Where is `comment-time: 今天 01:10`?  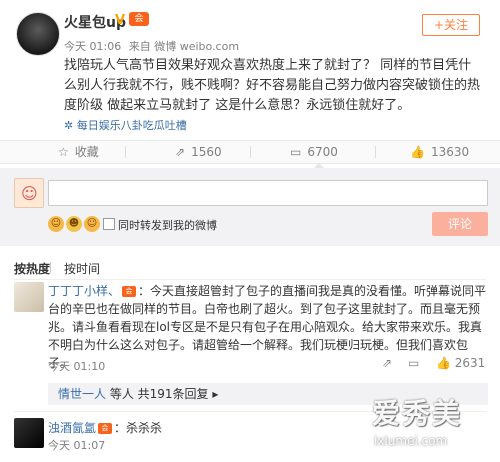 comment-time: 今天 01:10 is located at coordinates (77, 366).